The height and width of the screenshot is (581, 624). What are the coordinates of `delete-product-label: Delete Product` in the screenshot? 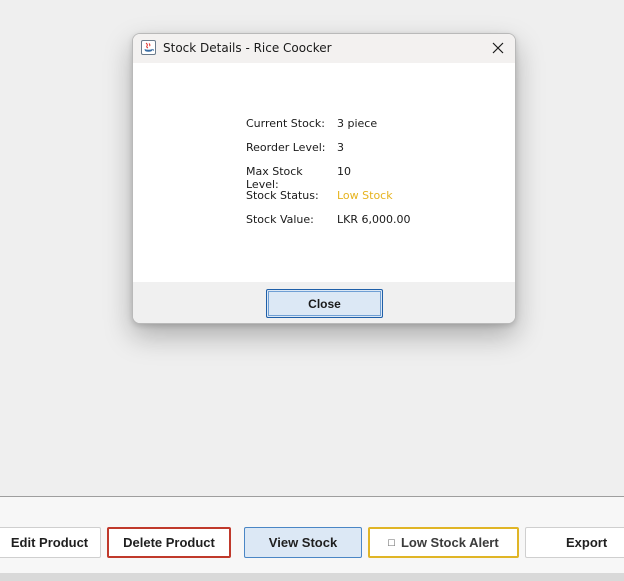 It's located at (169, 542).